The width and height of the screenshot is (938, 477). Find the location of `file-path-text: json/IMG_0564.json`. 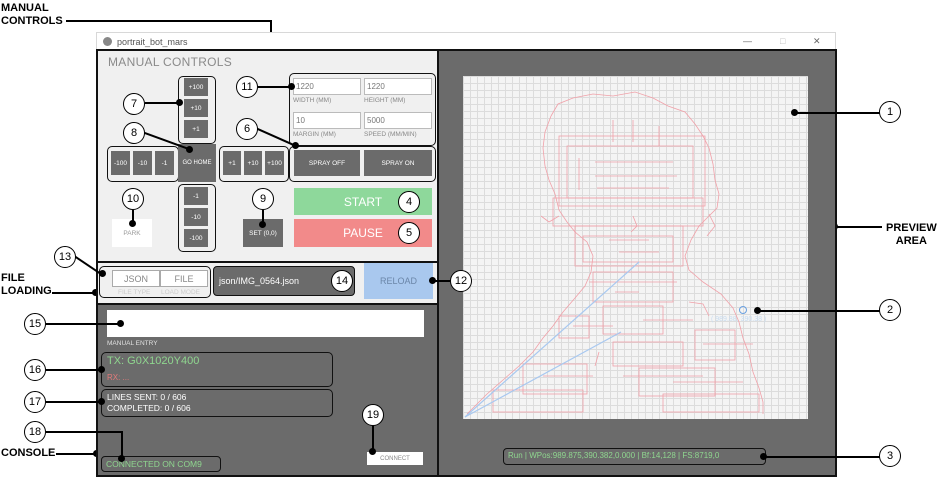

file-path-text: json/IMG_0564.json is located at coordinates (259, 281).